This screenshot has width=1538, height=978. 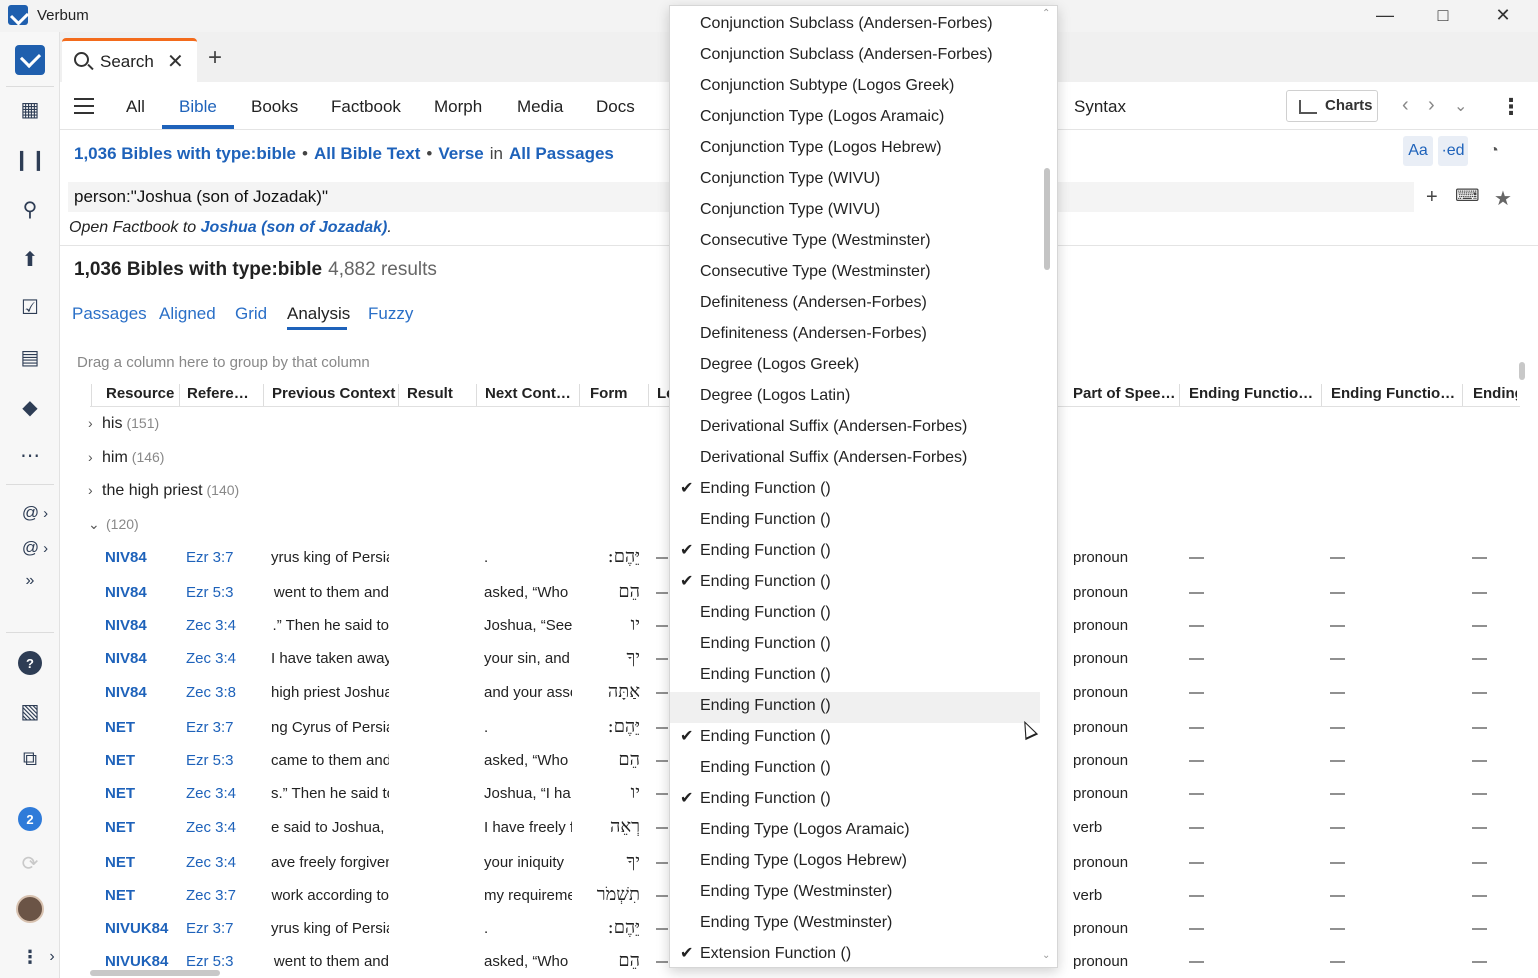 I want to click on menu-item: Ending Type (Westminster), so click(x=855, y=893).